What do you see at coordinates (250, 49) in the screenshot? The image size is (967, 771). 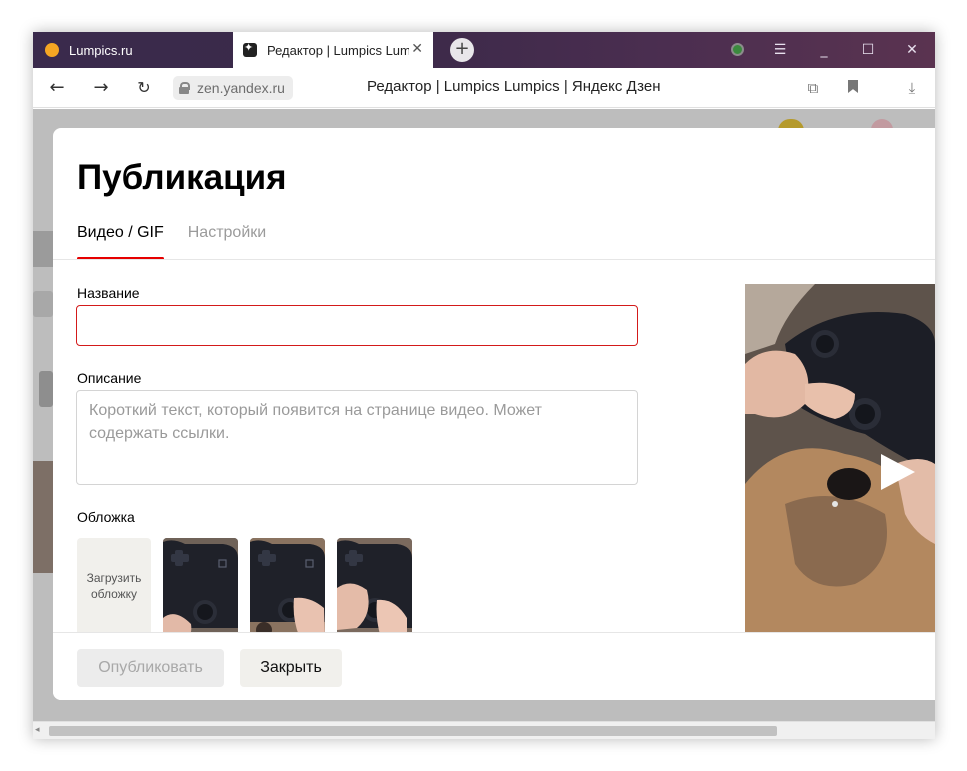 I see `zen-favicon-icon` at bounding box center [250, 49].